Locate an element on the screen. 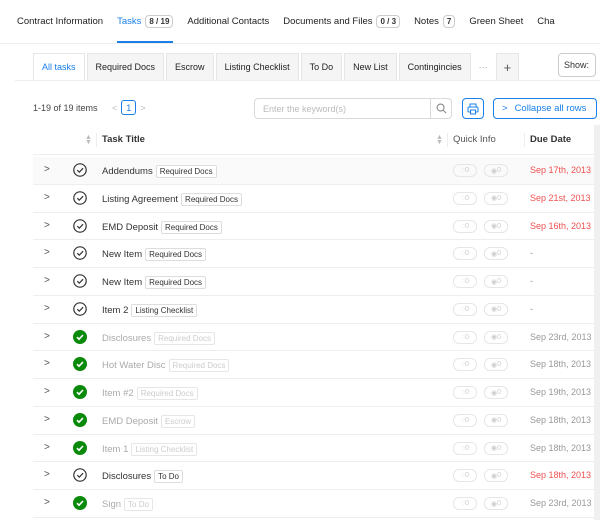  tab-cha: Cha is located at coordinates (545, 22).